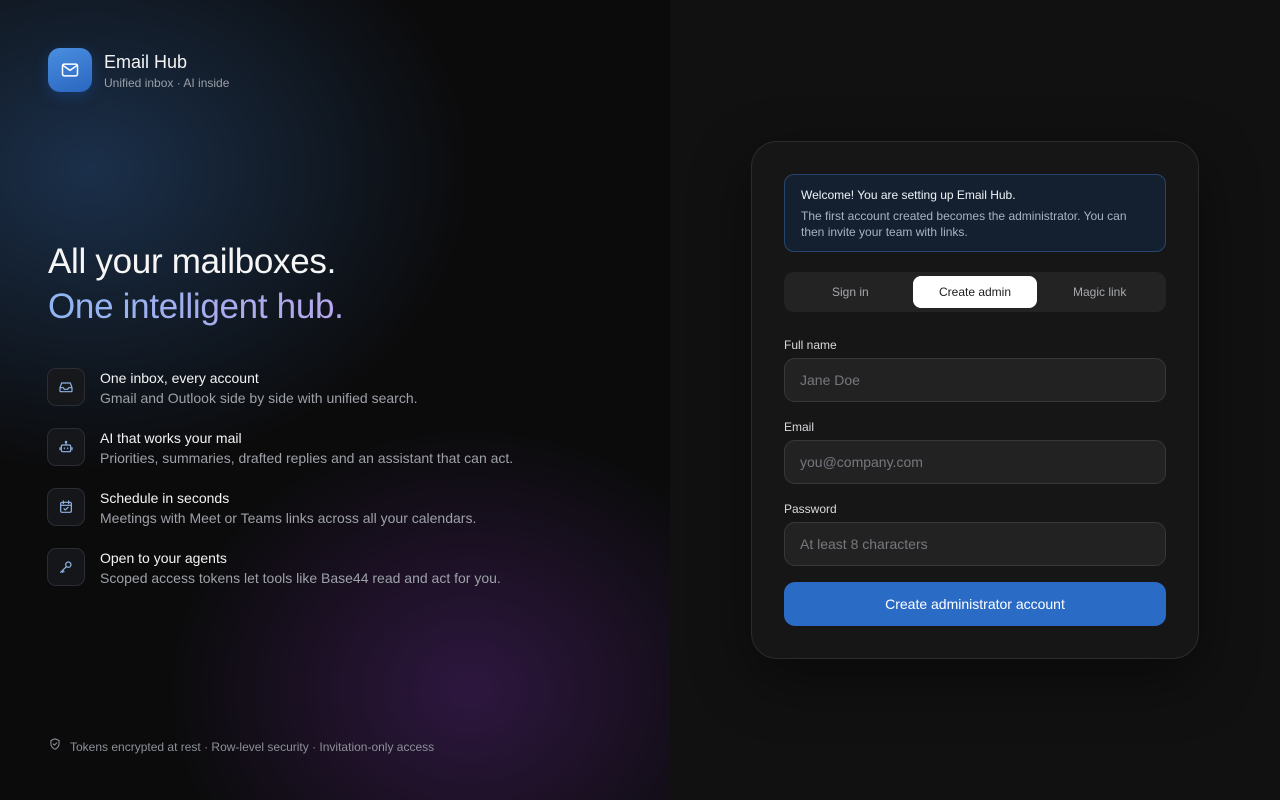 This screenshot has width=1280, height=800. Describe the element at coordinates (163, 558) in the screenshot. I see `feature-title: Open to your agents` at that location.